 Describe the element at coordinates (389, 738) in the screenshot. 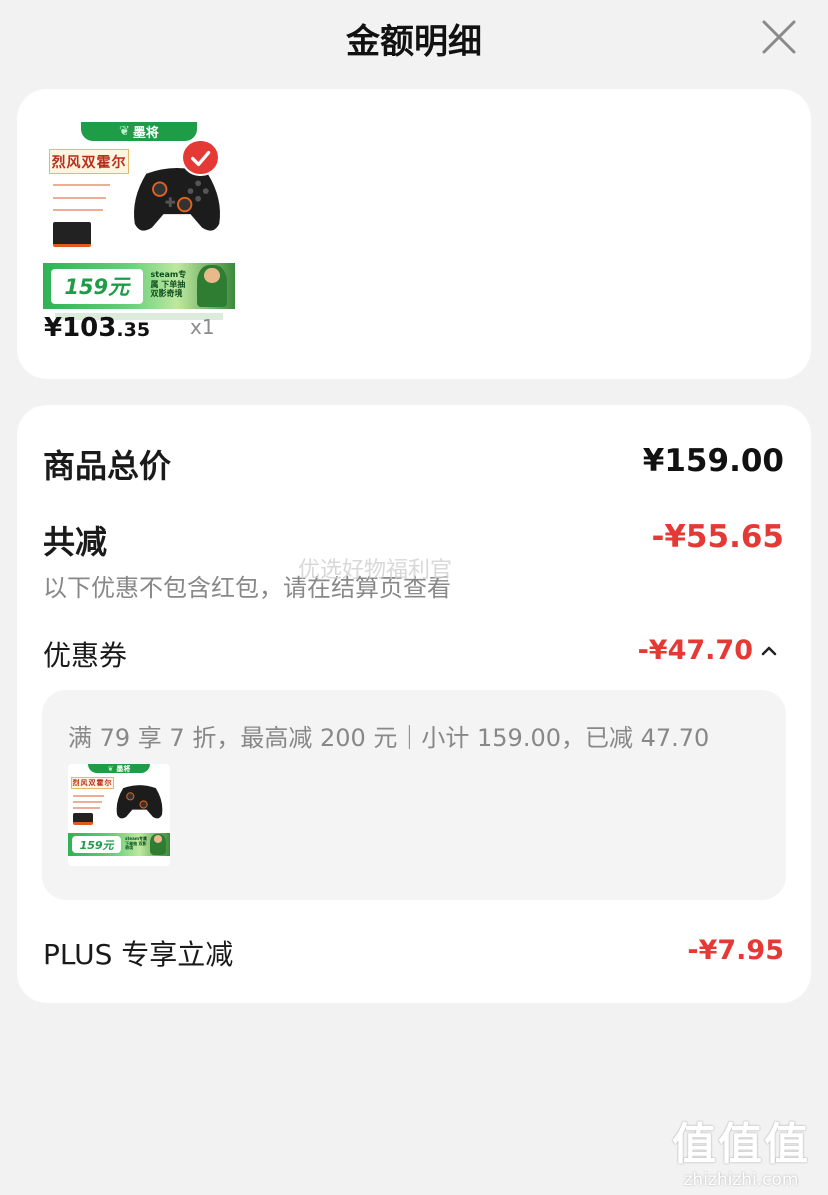

I see `coupon-description: 满 79 享 7 折，最高减 200 元｜小计 159.00，已减 47.70` at that location.